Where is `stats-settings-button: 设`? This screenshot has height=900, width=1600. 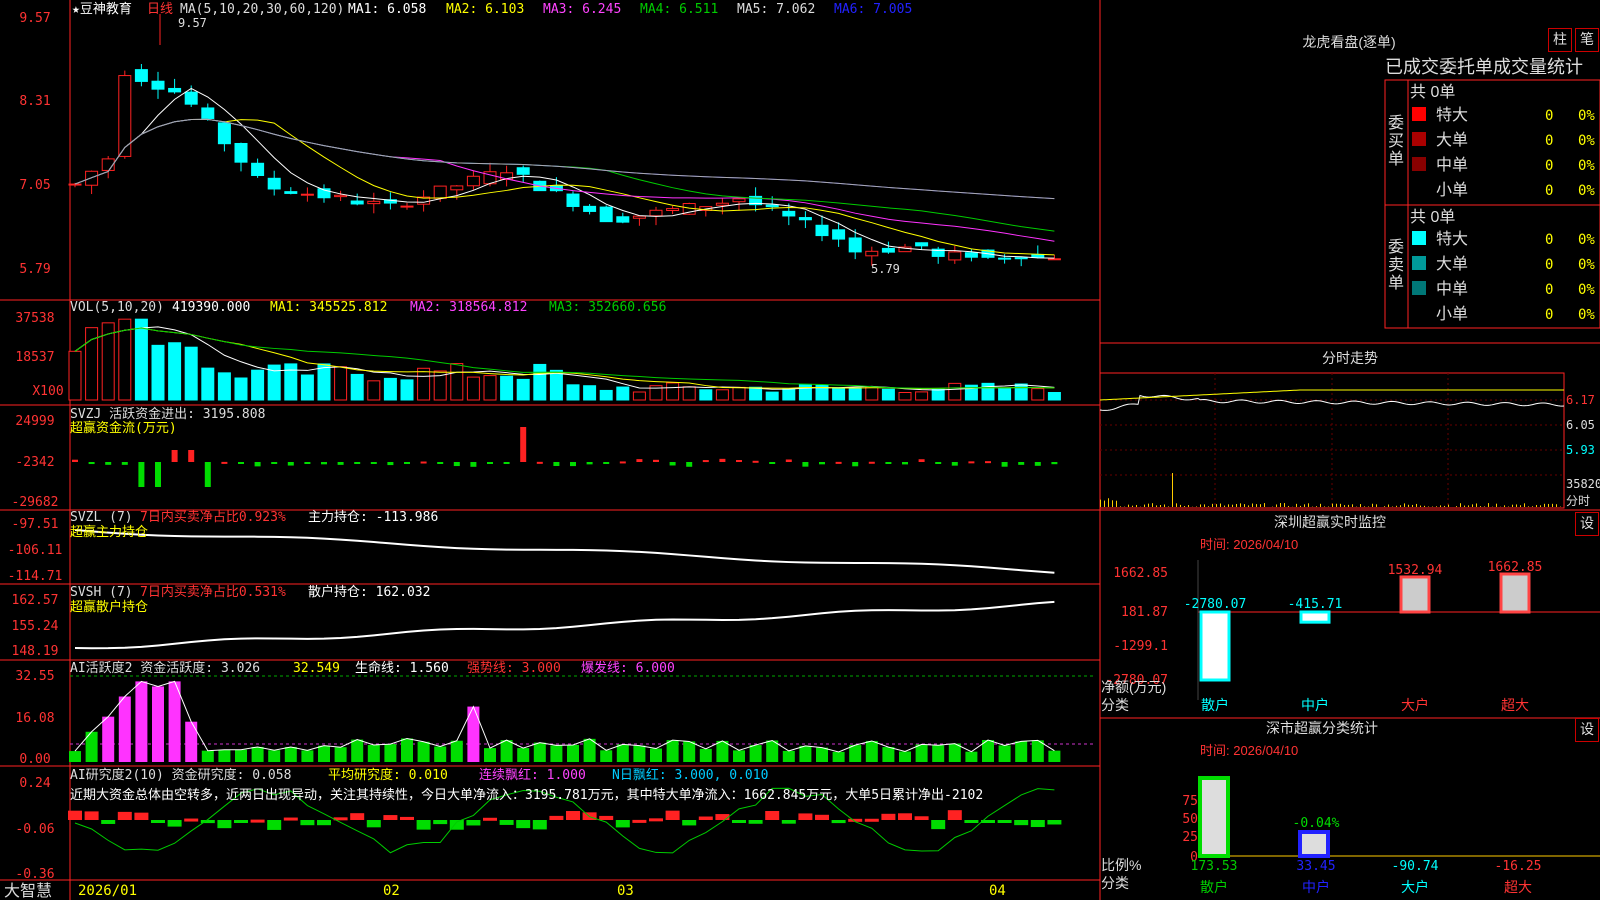
stats-settings-button: 设 is located at coordinates (1587, 730).